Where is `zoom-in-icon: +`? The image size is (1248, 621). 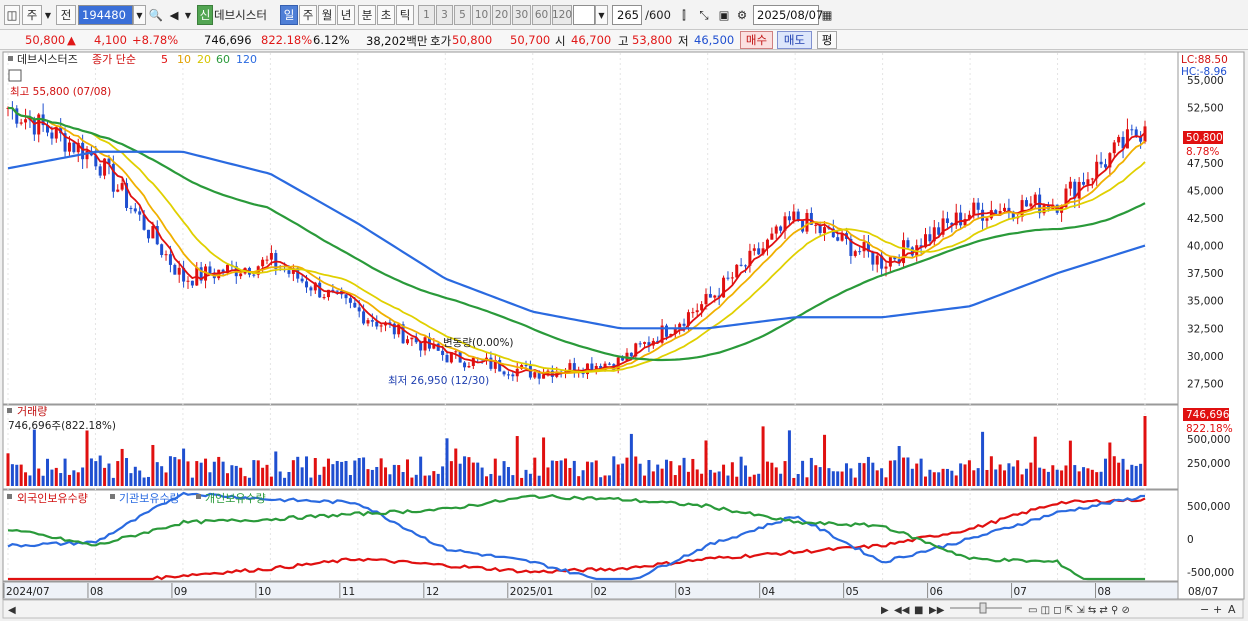 zoom-in-icon: + is located at coordinates (1217, 609).